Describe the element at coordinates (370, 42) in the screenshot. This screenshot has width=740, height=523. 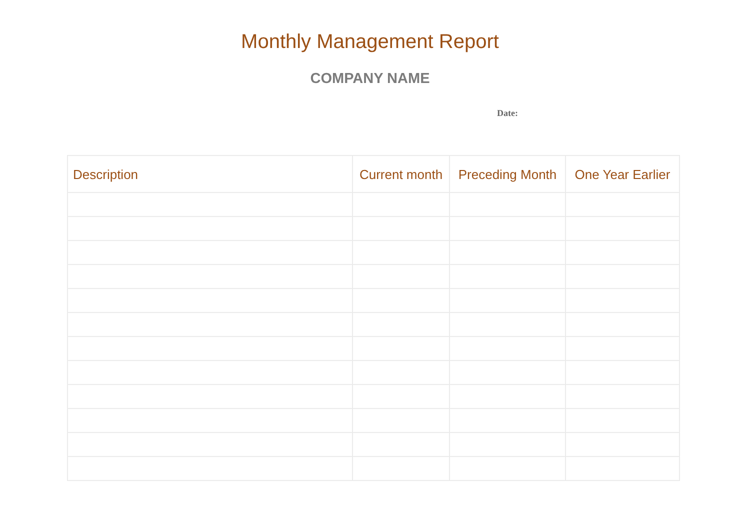
I see `report-title: Monthly Management Report` at that location.